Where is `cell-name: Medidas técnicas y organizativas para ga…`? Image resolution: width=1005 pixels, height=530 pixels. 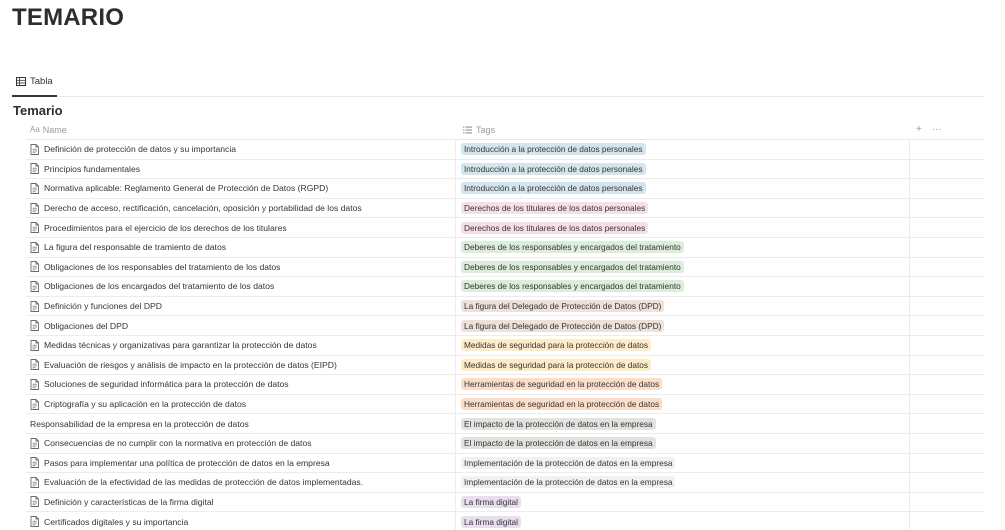 cell-name: Medidas técnicas y organizativas para ga… is located at coordinates (241, 345).